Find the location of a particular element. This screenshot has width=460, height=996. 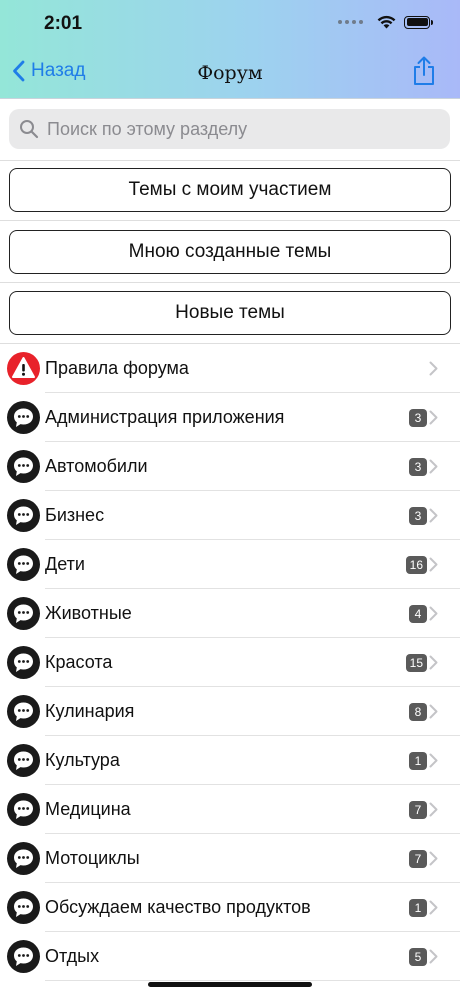

battery-icon is located at coordinates (418, 22).